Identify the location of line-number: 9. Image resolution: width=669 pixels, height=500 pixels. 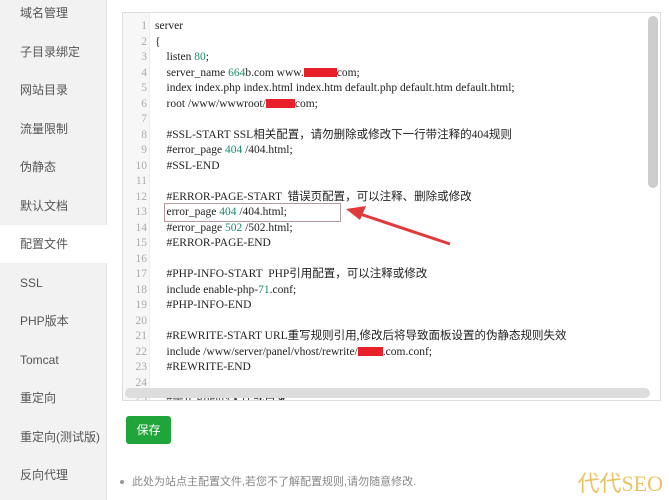
(144, 150).